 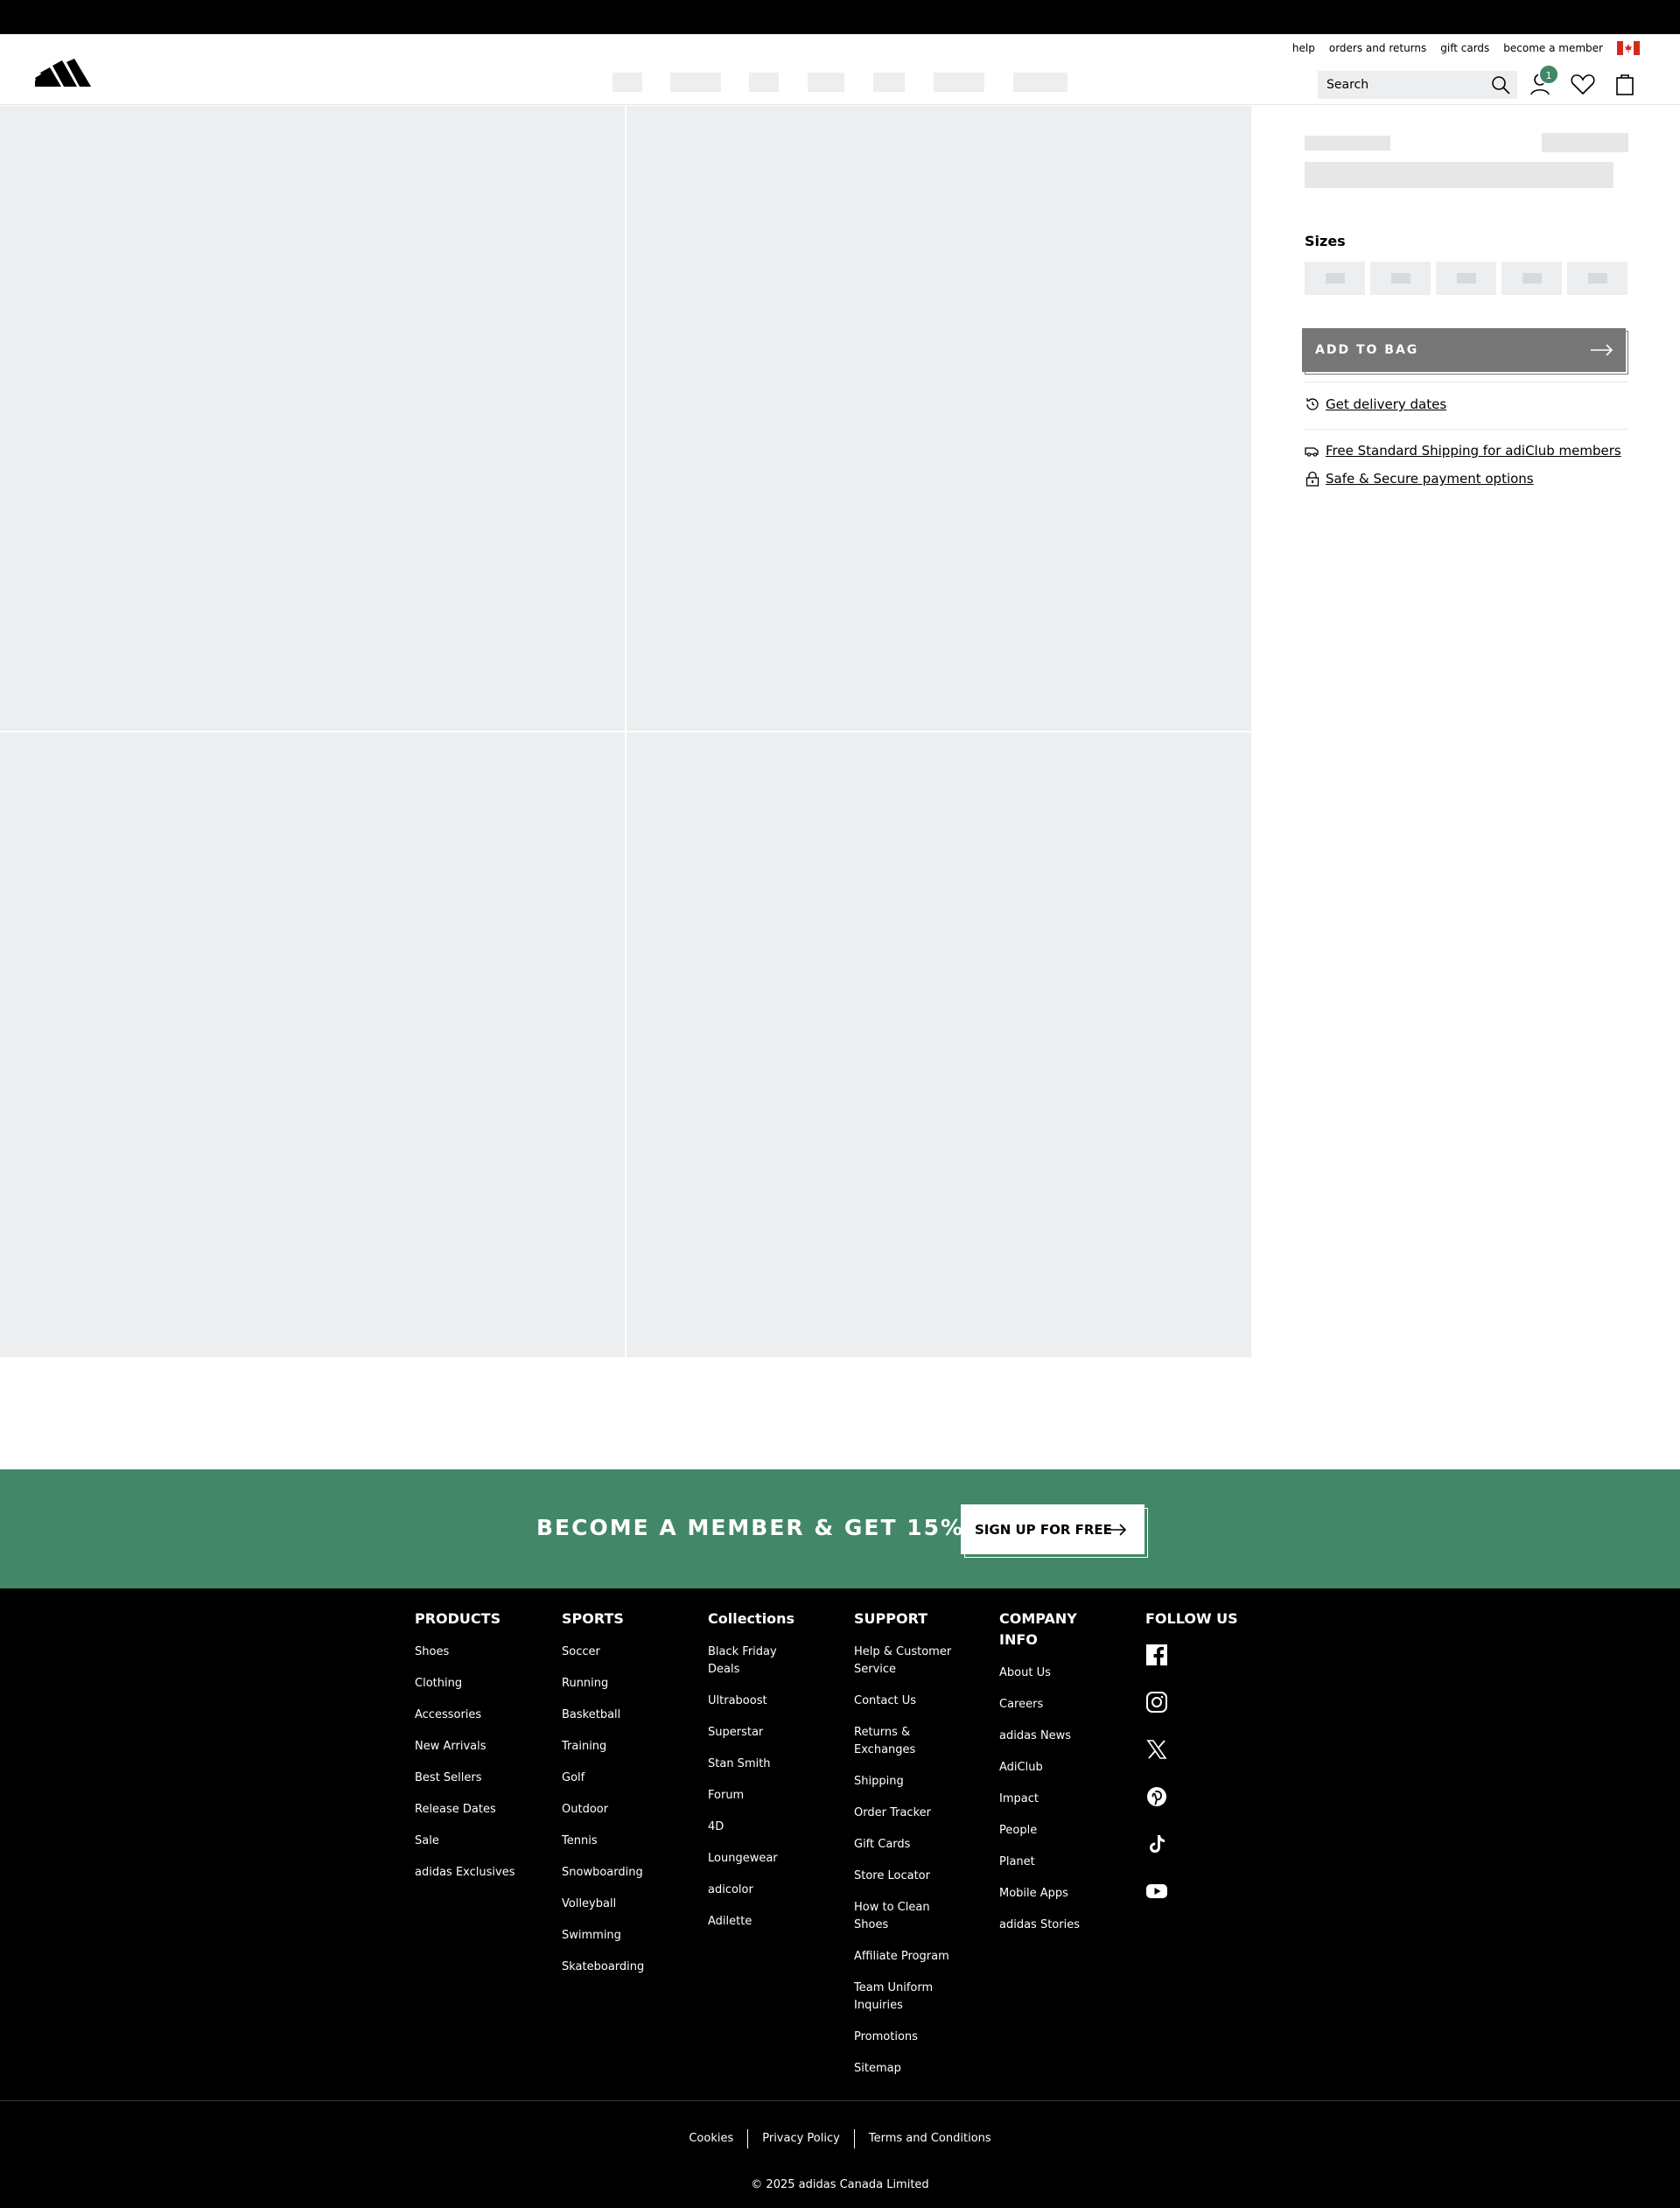 What do you see at coordinates (756, 1662) in the screenshot?
I see `footer-link: Black Friday Deals` at bounding box center [756, 1662].